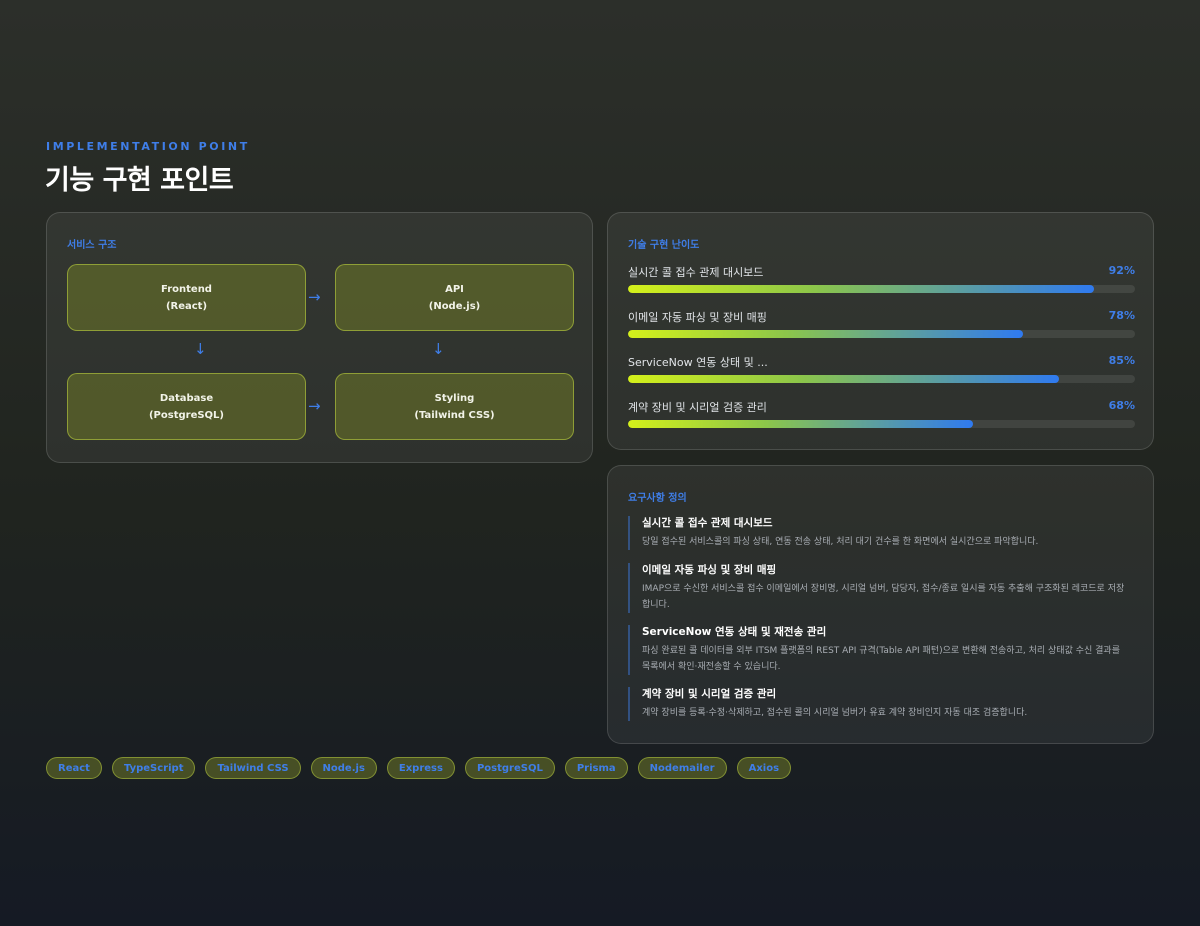 The image size is (1200, 926). What do you see at coordinates (454, 306) in the screenshot?
I see `node-api-sub: (Node.js)` at bounding box center [454, 306].